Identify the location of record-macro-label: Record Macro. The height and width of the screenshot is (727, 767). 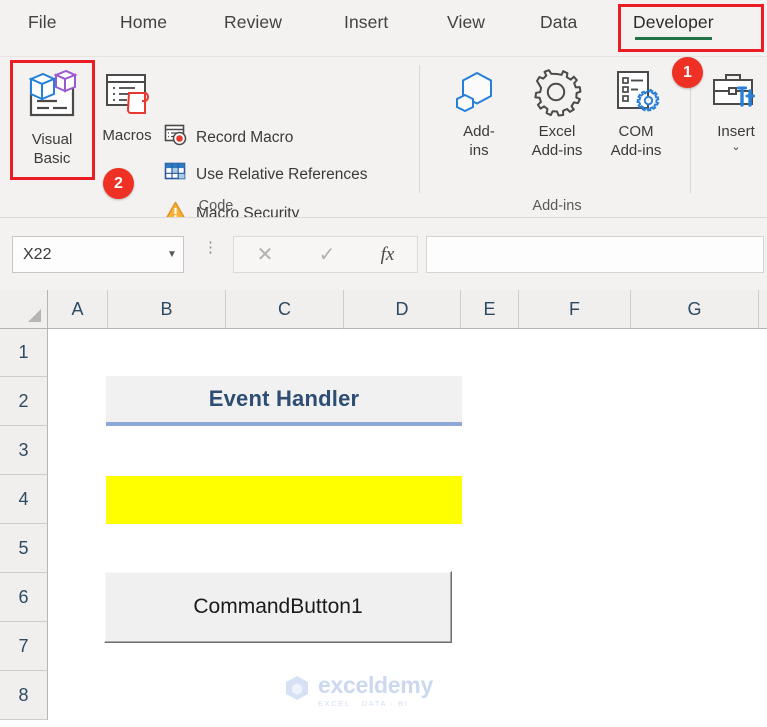
(245, 137).